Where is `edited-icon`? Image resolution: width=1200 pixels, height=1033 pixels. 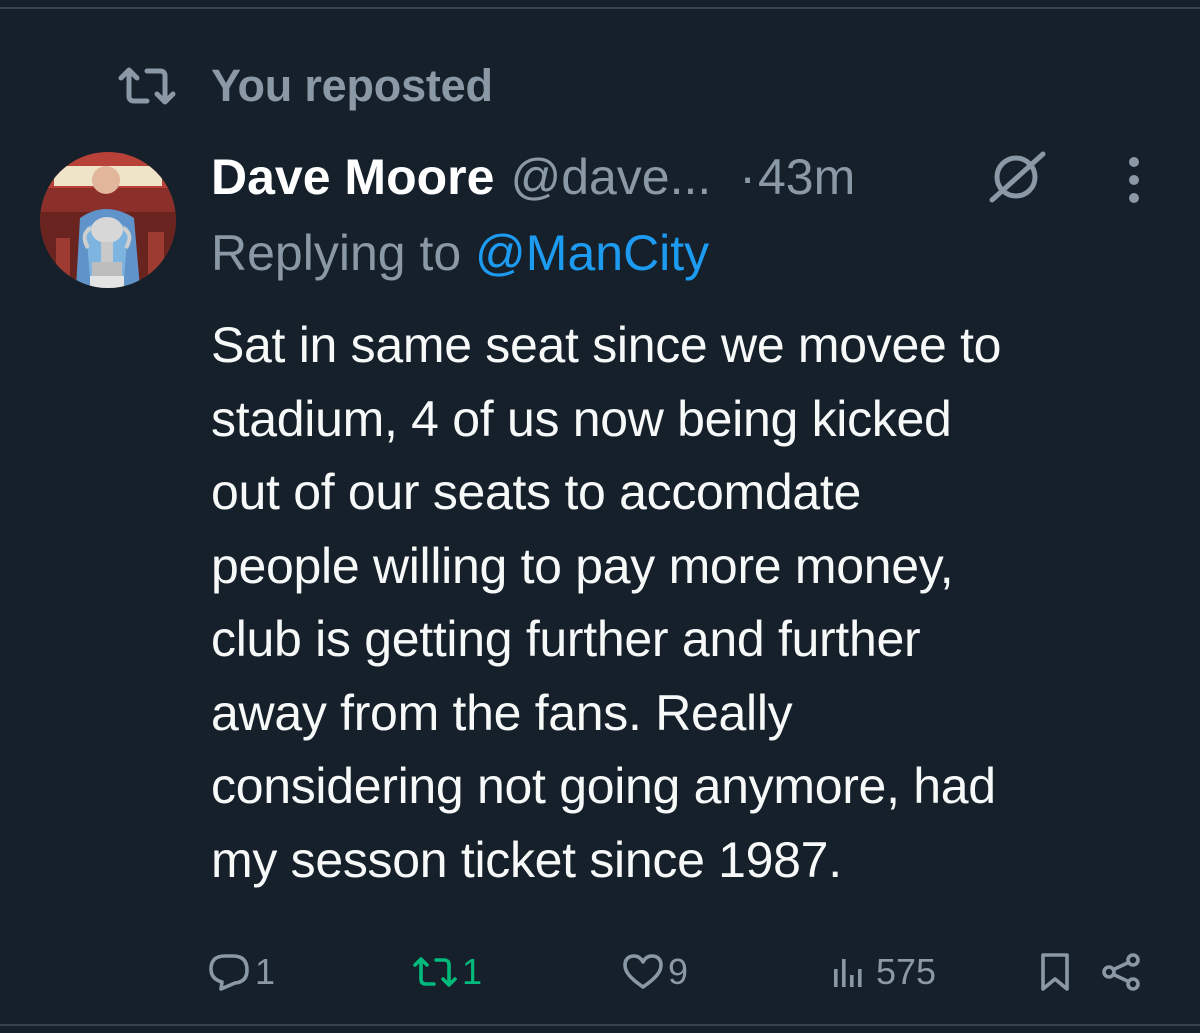 edited-icon is located at coordinates (1016, 177).